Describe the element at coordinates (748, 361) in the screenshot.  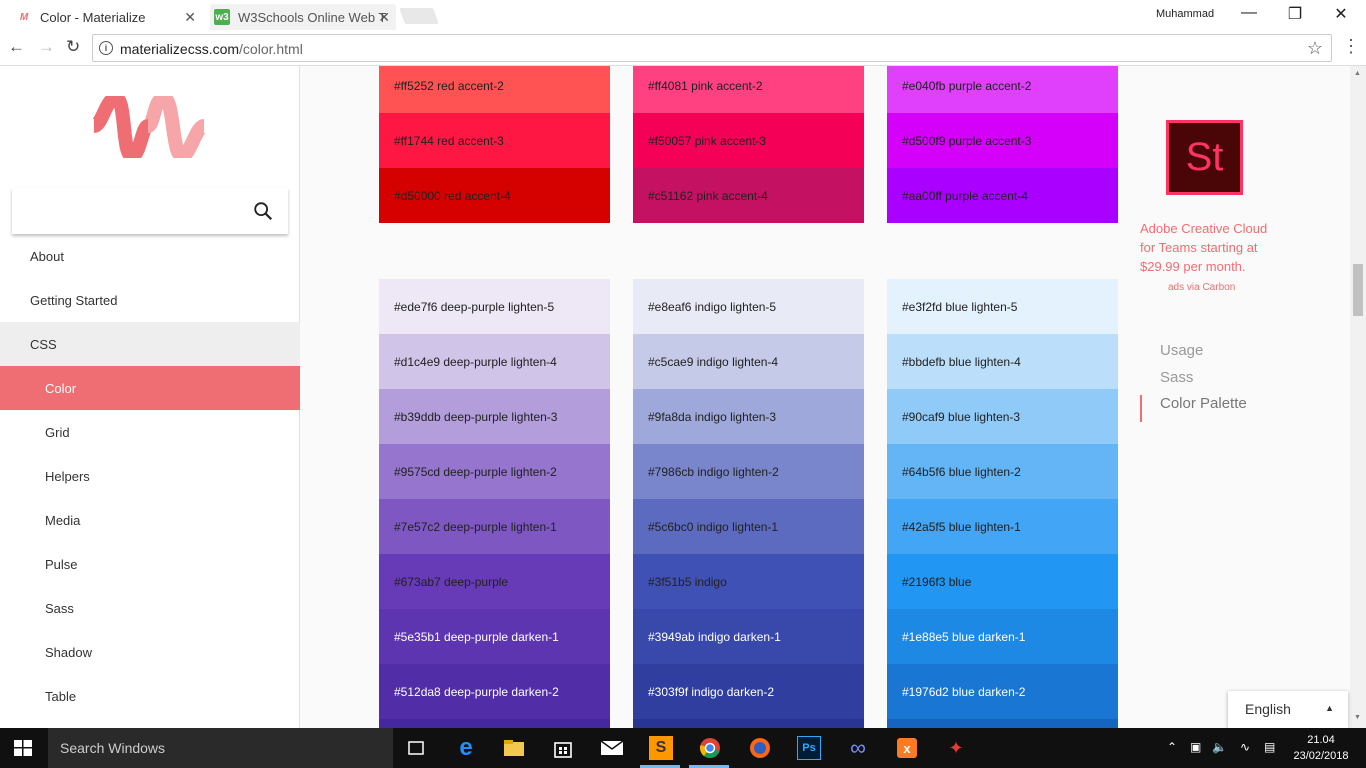
I see `color-swatch: #c5cae9 indigo lighten-4` at that location.